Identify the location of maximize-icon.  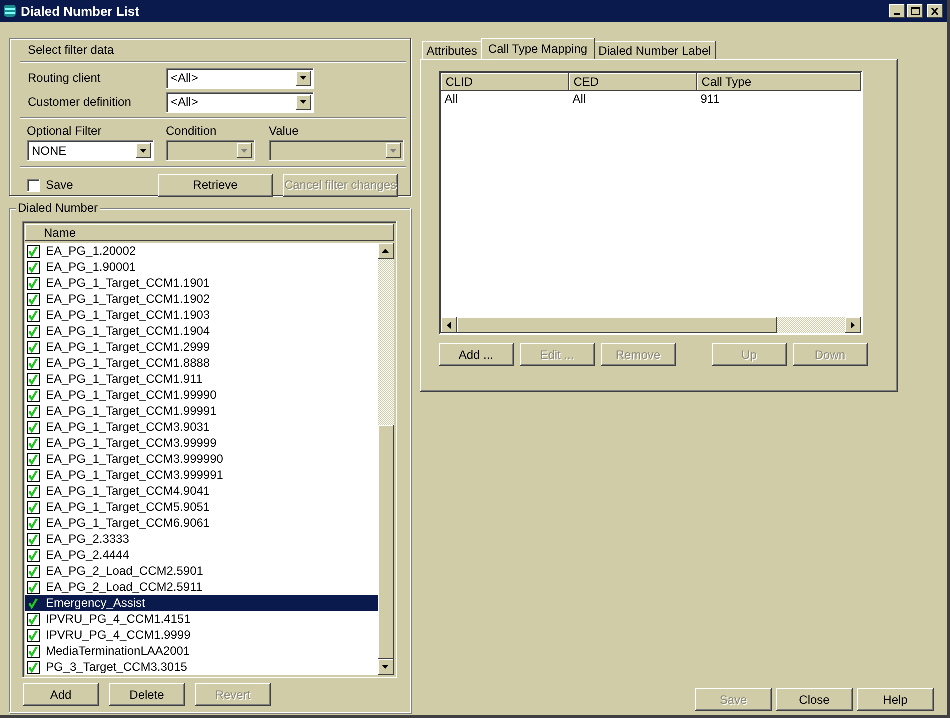
(915, 11).